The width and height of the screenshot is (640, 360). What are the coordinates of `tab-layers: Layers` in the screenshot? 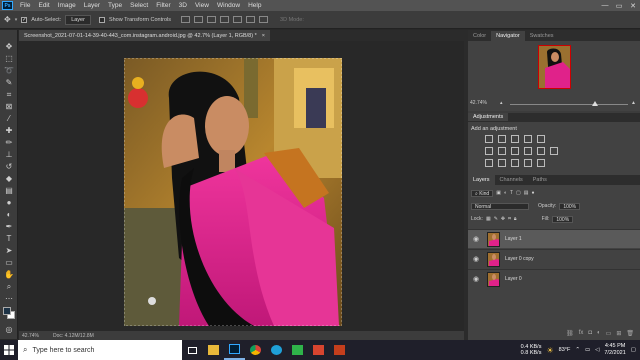 It's located at (481, 180).